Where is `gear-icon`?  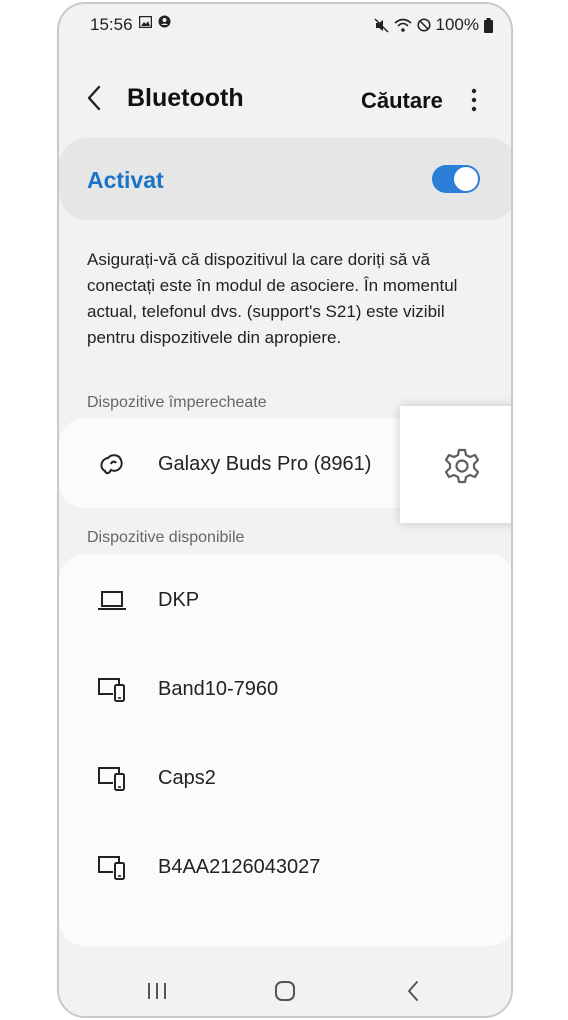
gear-icon is located at coordinates (462, 466).